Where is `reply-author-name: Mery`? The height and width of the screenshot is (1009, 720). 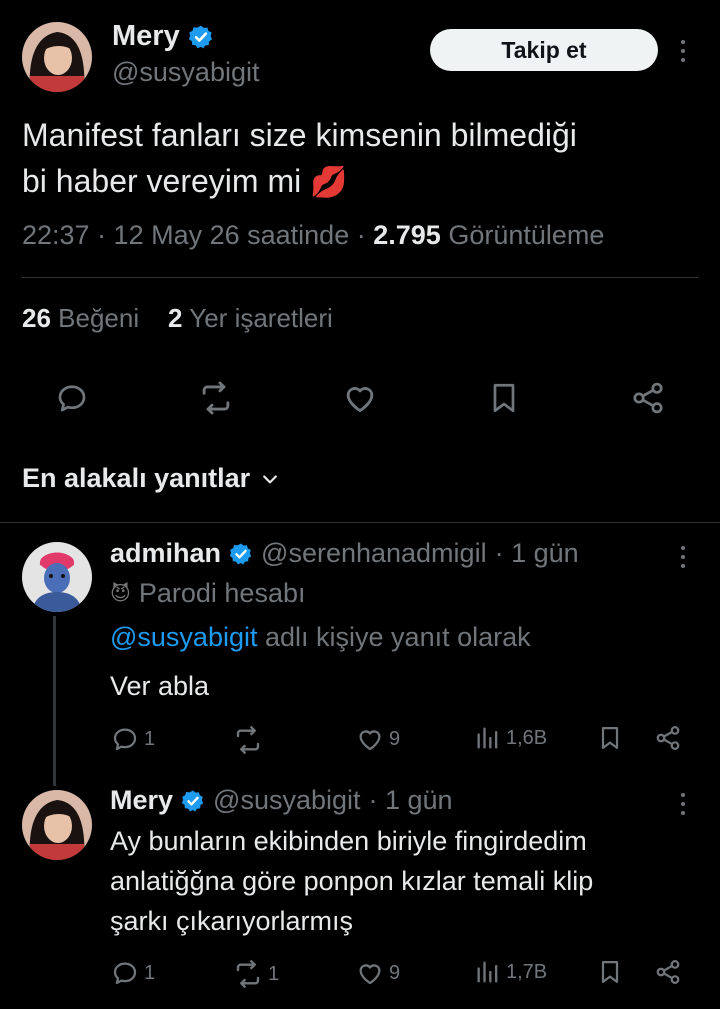 reply-author-name: Mery is located at coordinates (141, 800).